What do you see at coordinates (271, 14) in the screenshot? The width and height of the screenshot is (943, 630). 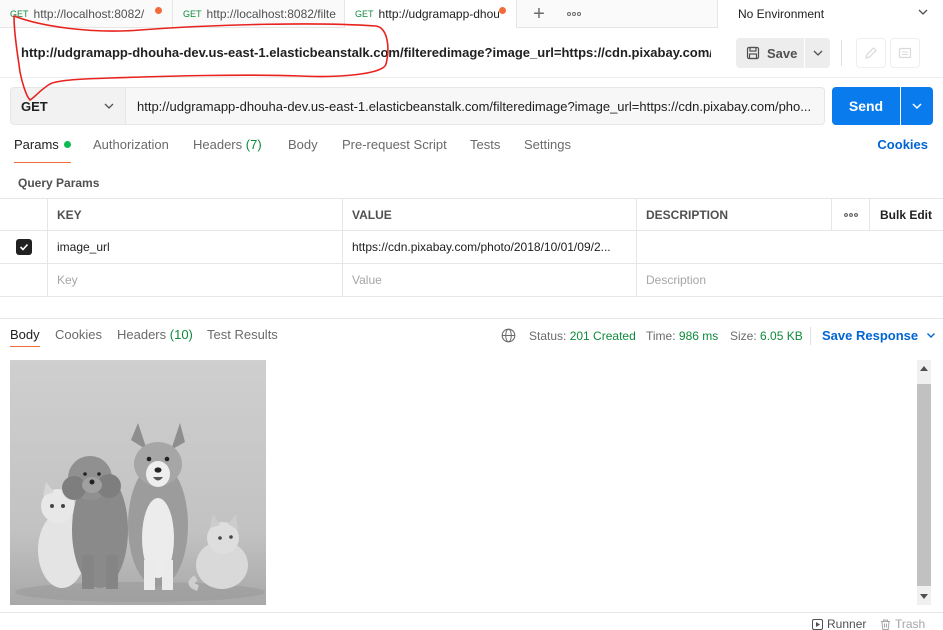 I see `tab-title: http://localhost:8082/filte` at bounding box center [271, 14].